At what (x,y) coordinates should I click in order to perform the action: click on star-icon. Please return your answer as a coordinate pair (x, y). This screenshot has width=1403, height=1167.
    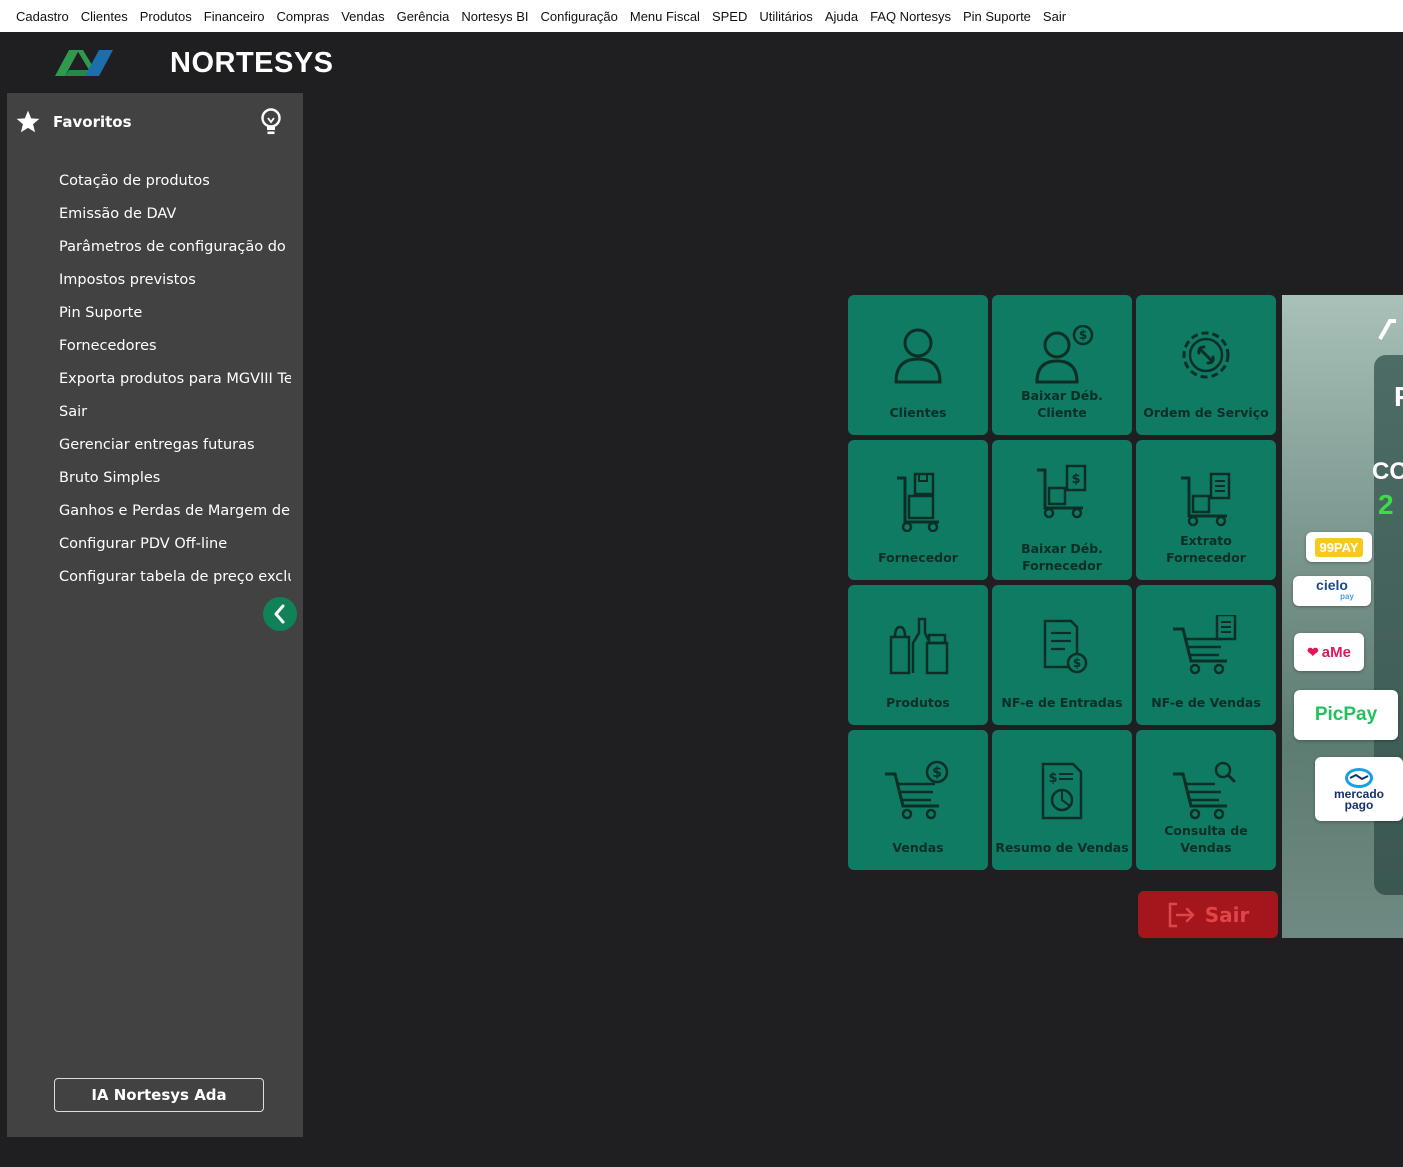
    Looking at the image, I should click on (28, 121).